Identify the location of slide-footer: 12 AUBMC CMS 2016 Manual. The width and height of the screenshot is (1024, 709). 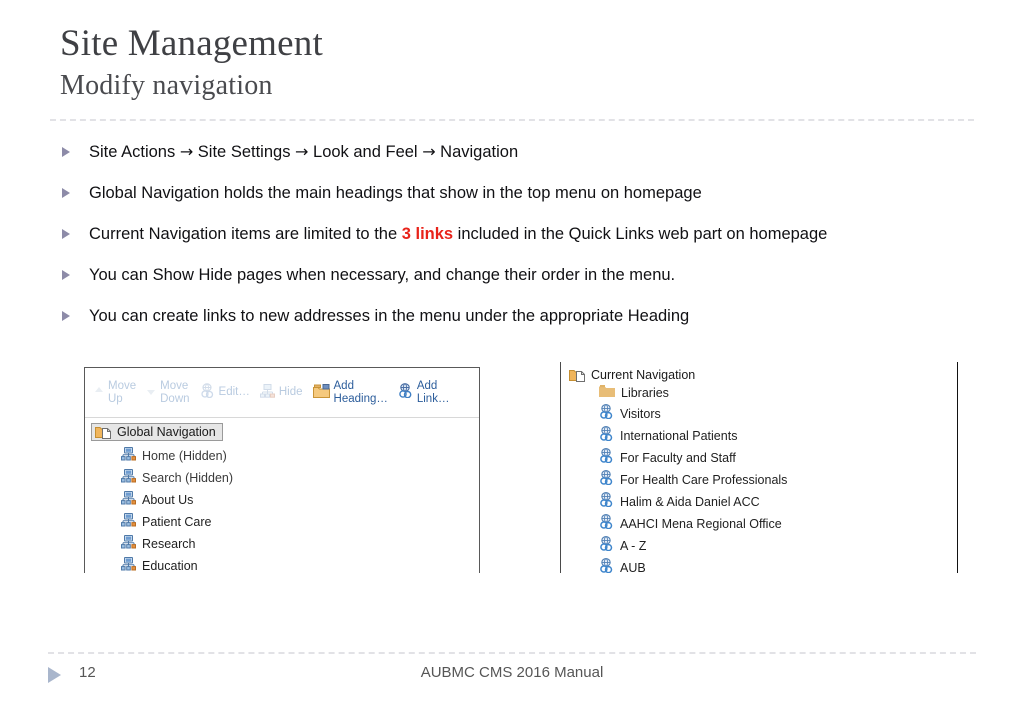
(512, 675).